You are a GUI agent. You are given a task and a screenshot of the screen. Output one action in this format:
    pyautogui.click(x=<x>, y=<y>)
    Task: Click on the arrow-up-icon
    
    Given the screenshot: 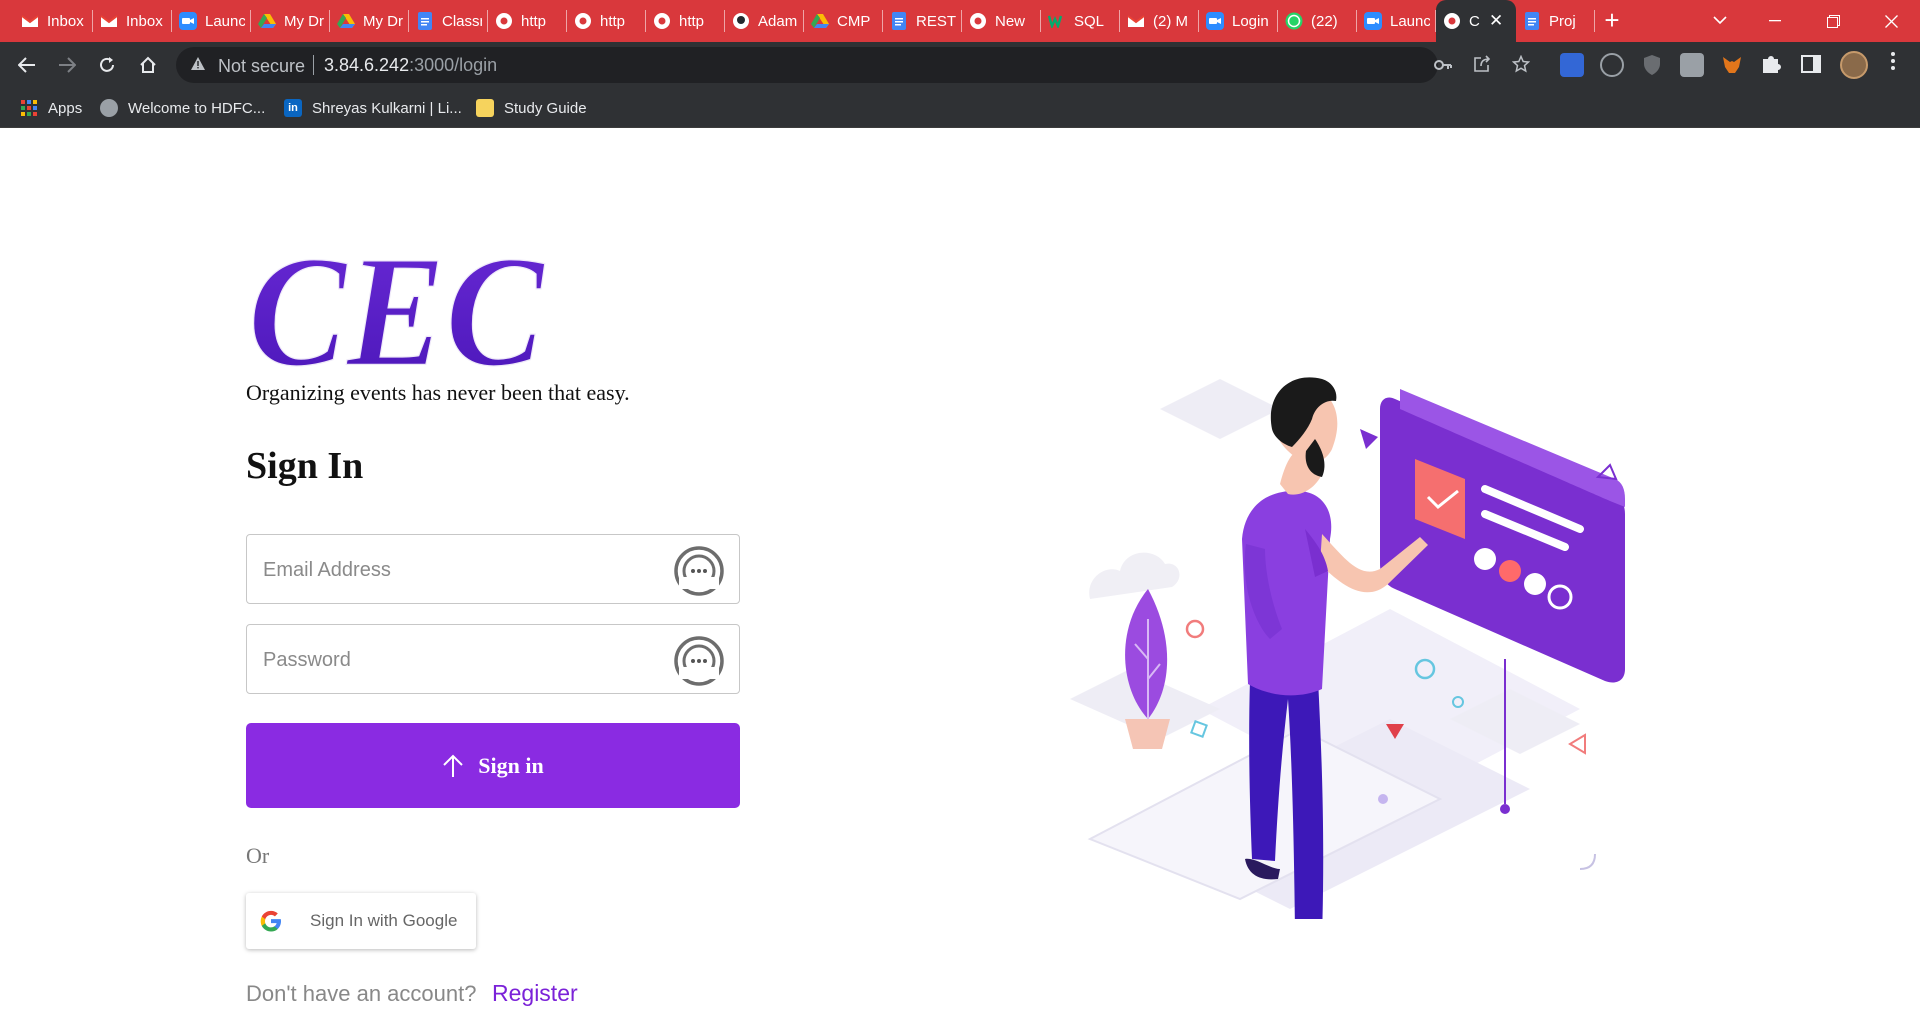 What is the action you would take?
    pyautogui.click(x=453, y=765)
    